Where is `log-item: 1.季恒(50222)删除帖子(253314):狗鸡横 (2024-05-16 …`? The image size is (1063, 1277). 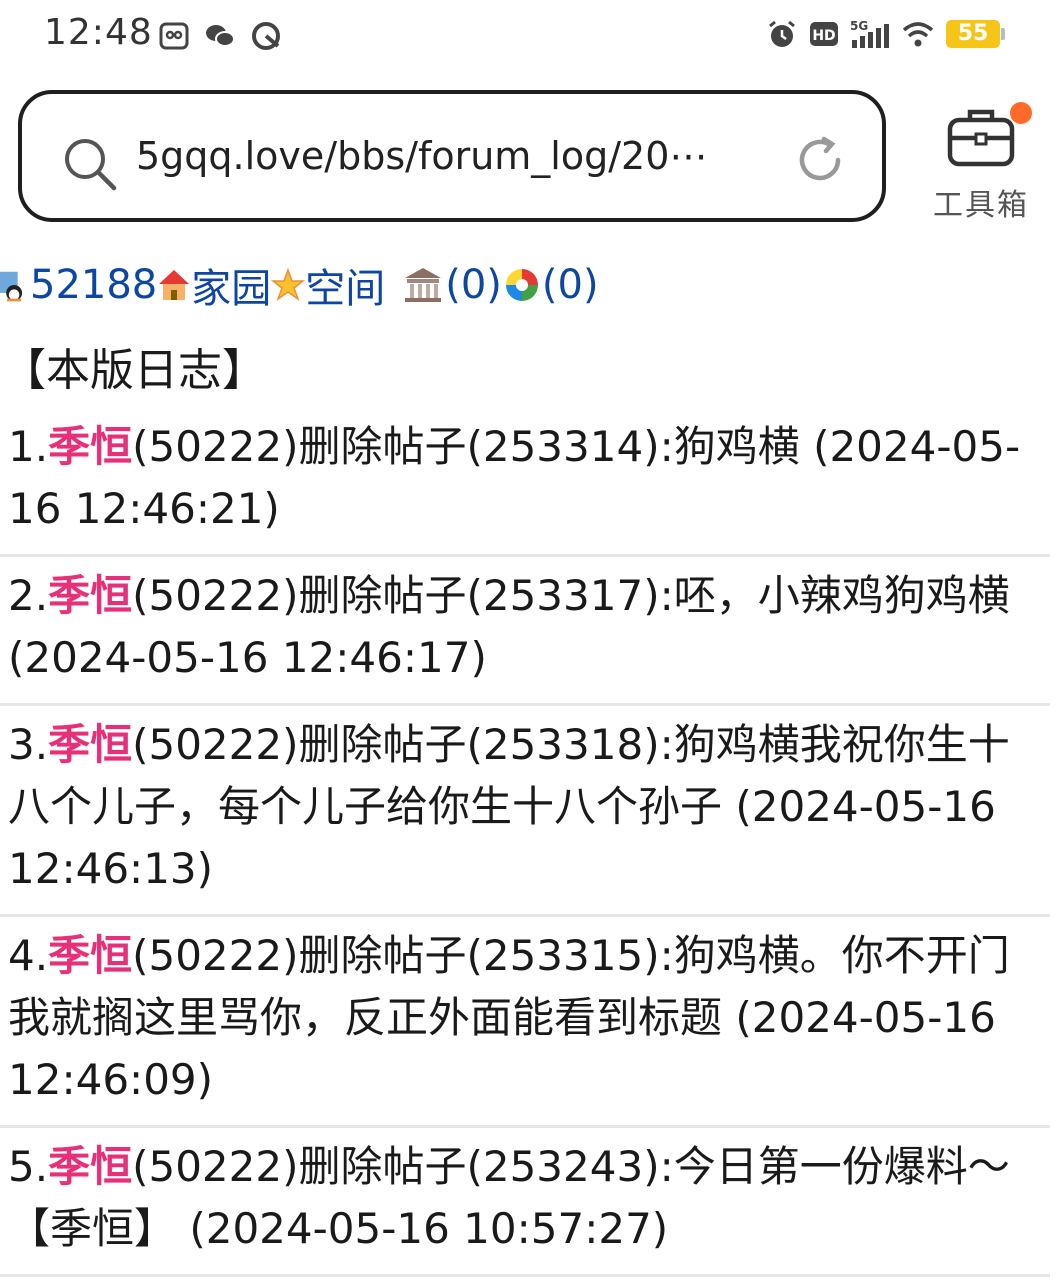 log-item: 1.季恒(50222)删除帖子(253314):狗鸡横 (2024-05-16 … is located at coordinates (525, 482).